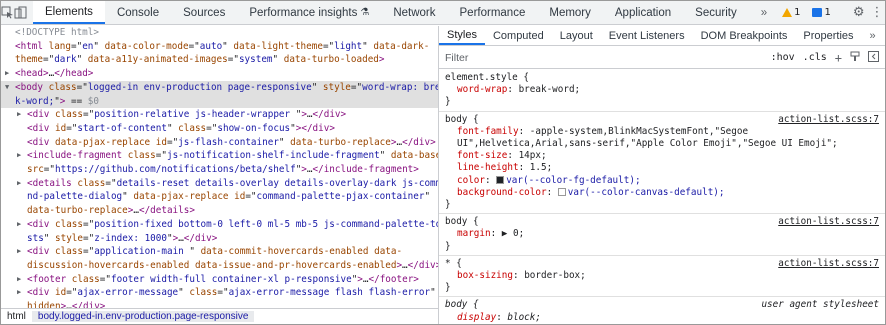 This screenshot has width=886, height=325. I want to click on style-declaration: box-sizing: border-box;, so click(662, 276).